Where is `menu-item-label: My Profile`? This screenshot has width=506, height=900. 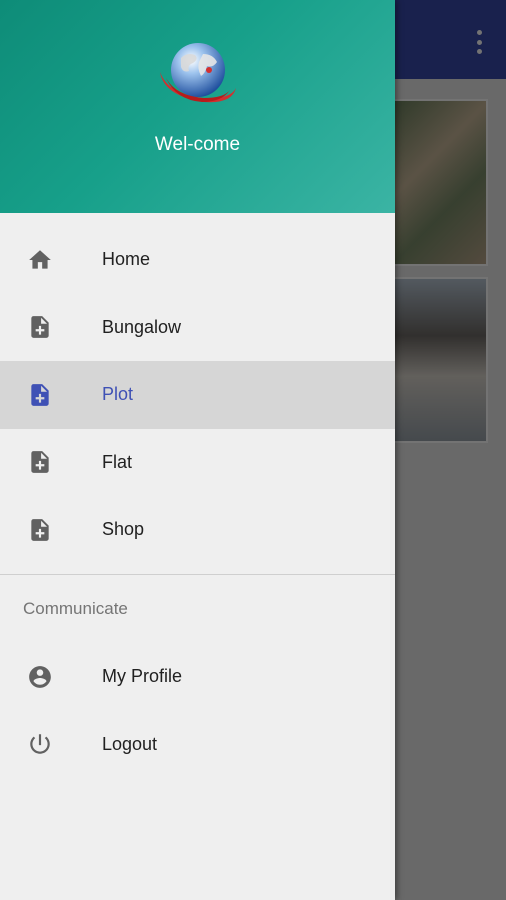
menu-item-label: My Profile is located at coordinates (142, 676).